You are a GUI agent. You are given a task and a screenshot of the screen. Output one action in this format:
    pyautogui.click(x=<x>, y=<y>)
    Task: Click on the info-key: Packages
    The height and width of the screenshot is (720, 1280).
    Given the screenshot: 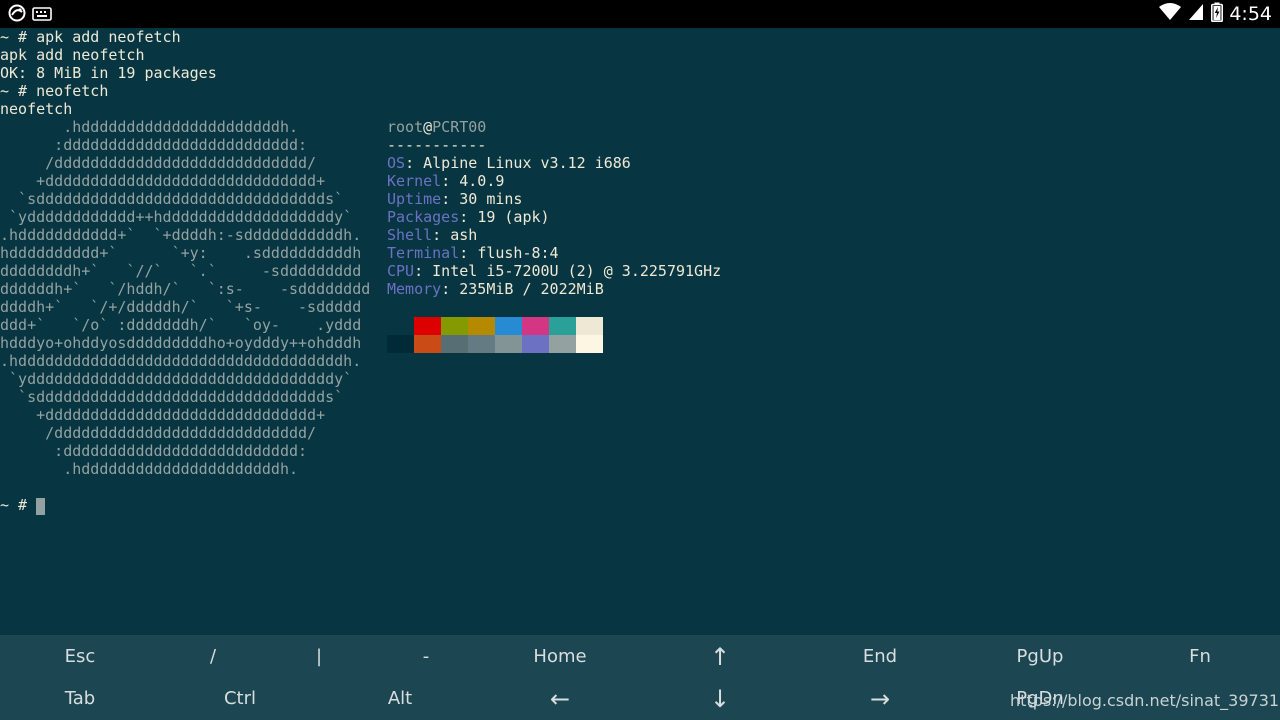 What is the action you would take?
    pyautogui.click(x=423, y=217)
    